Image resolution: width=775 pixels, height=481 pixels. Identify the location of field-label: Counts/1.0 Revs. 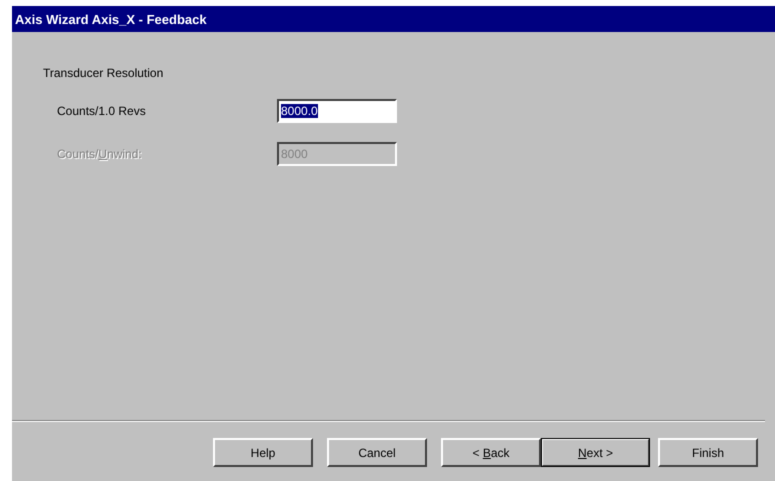
(101, 111).